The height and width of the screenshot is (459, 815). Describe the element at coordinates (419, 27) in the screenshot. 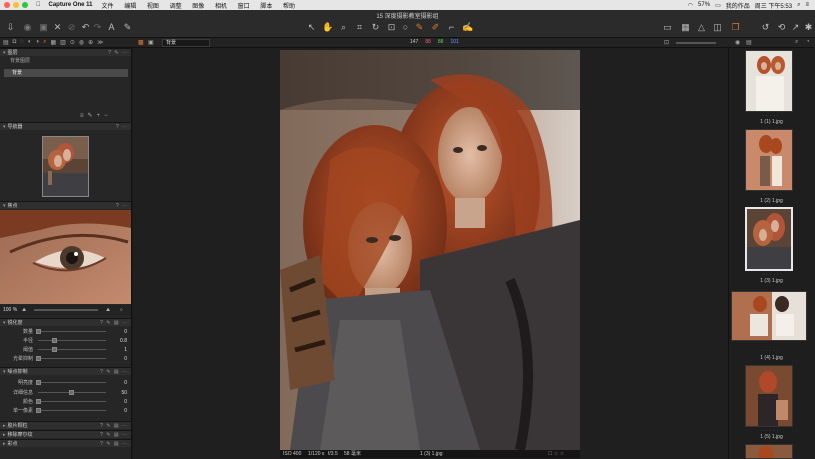

I see `layer-brush-icon: ✎` at that location.